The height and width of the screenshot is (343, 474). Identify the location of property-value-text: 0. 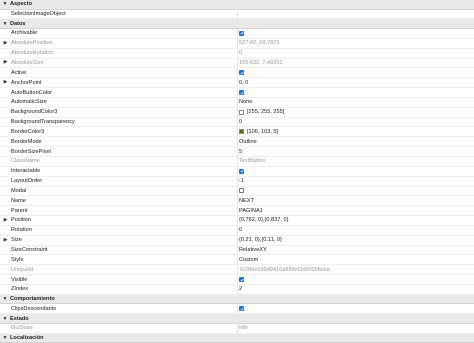
(241, 53).